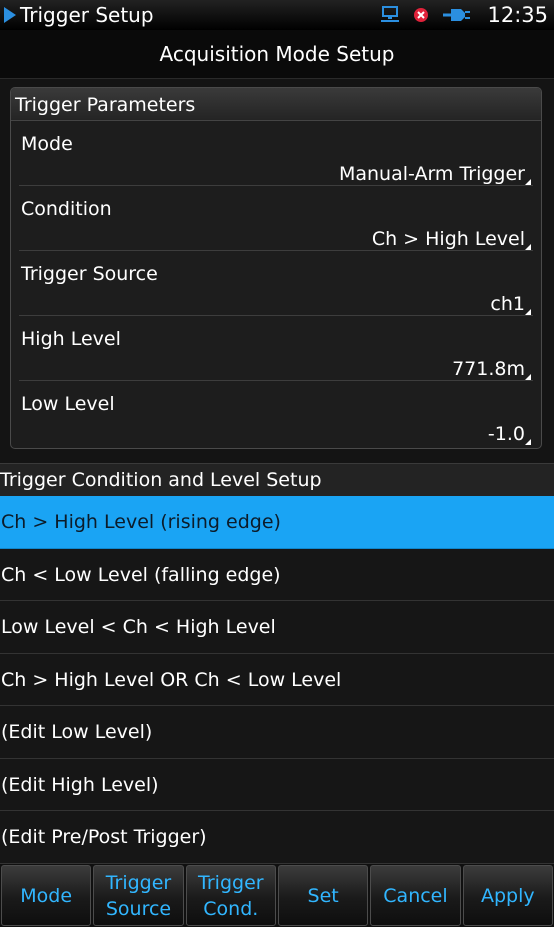  I want to click on param-value: Ch > High Level, so click(448, 239).